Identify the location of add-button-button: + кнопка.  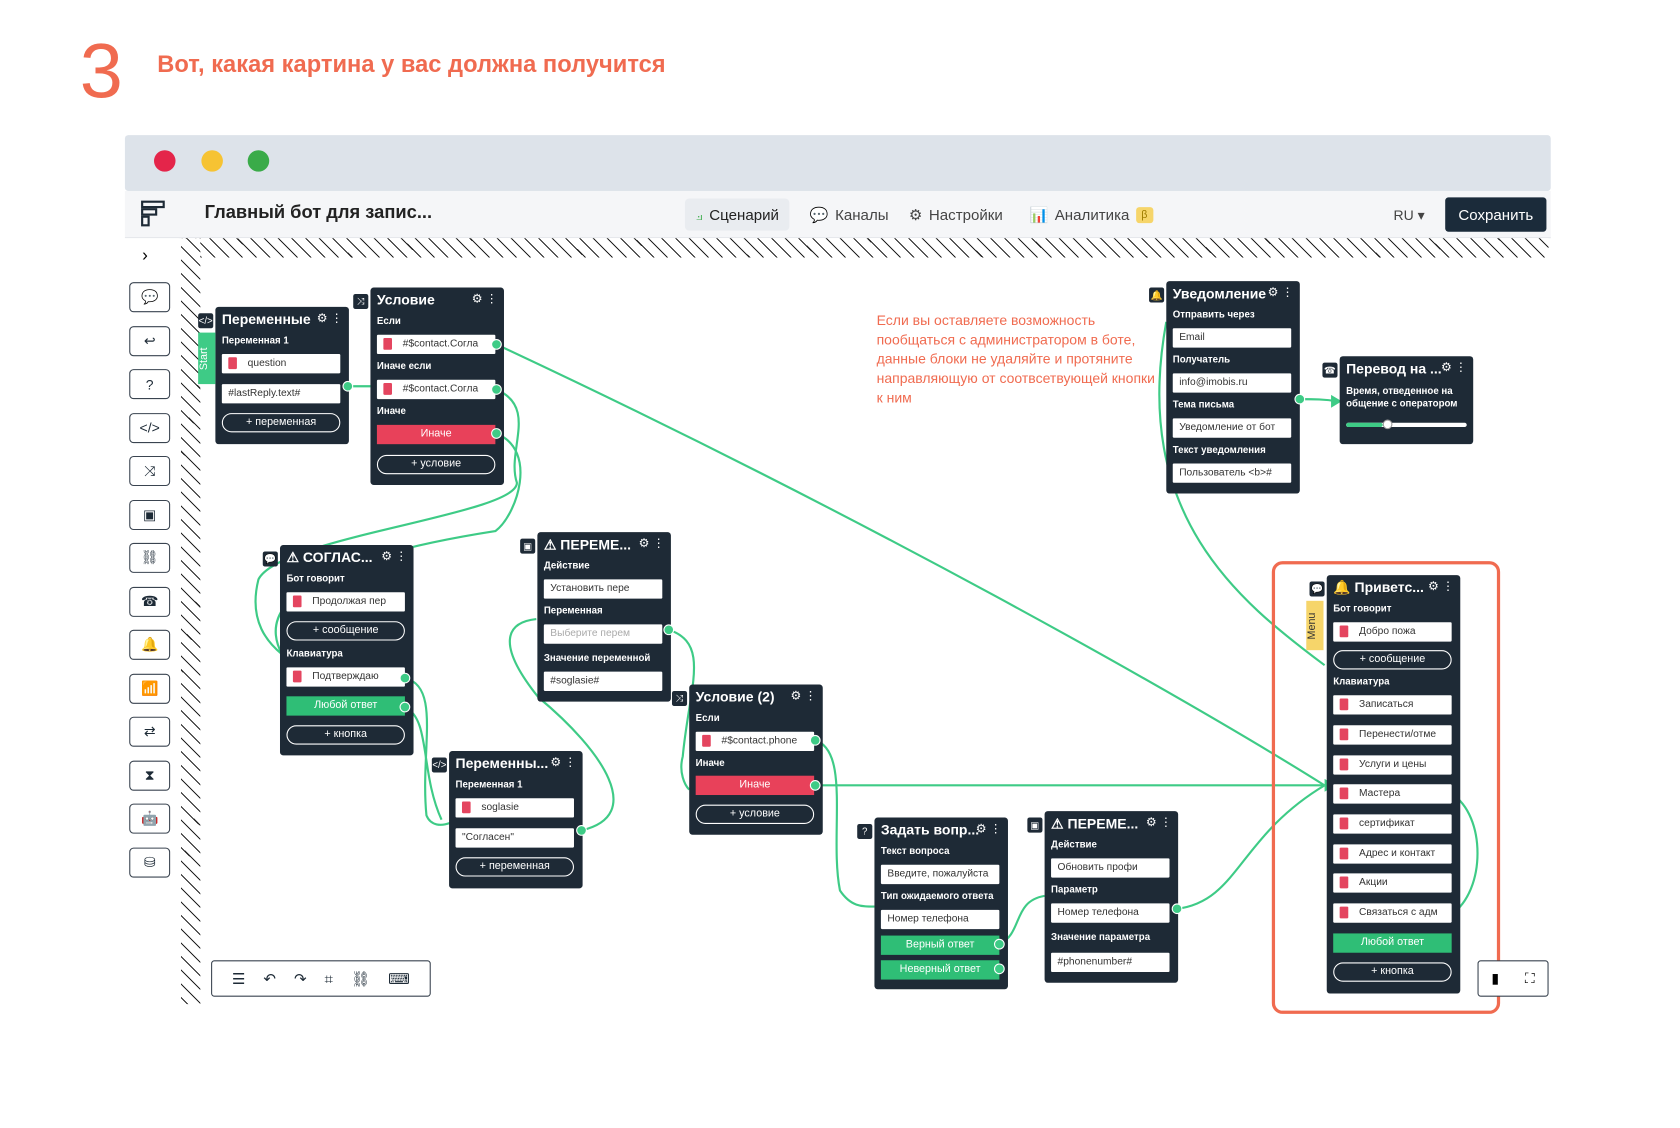
(345, 735).